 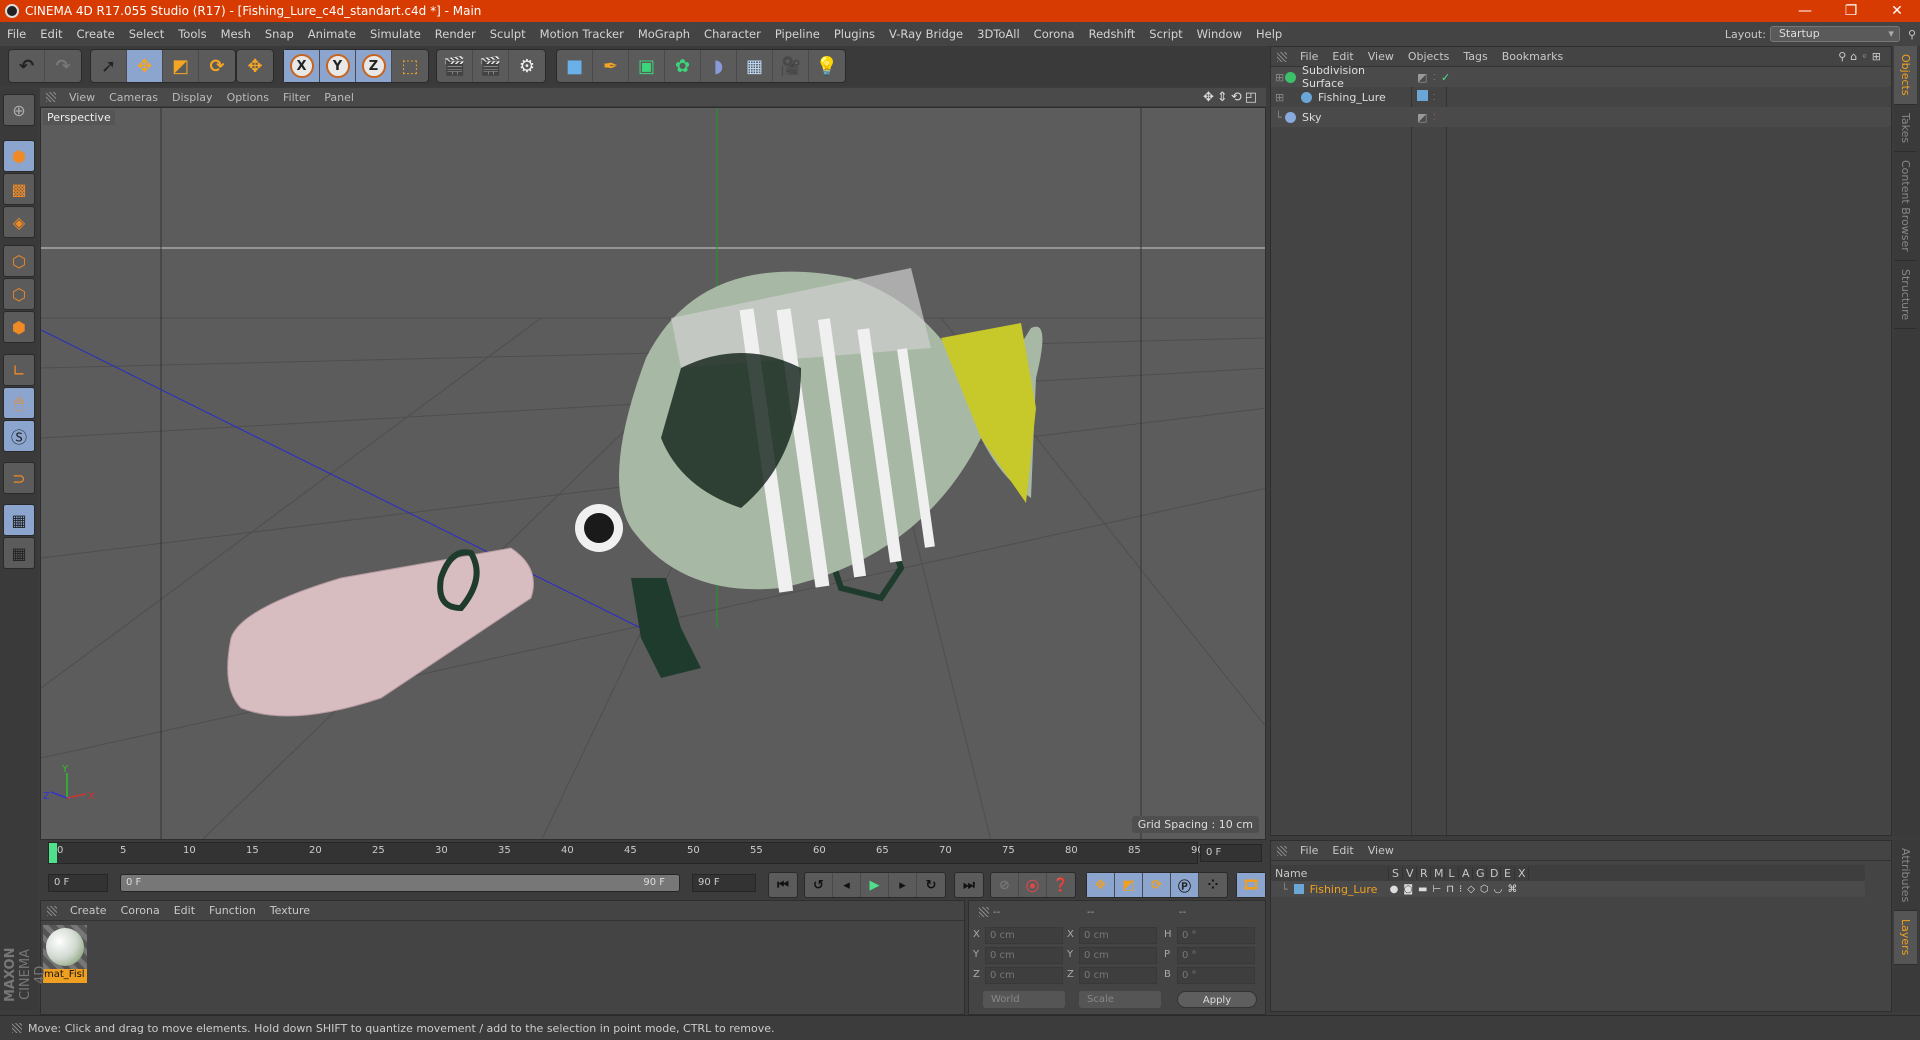 What do you see at coordinates (19, 110) in the screenshot?
I see `make-editable-icon: ⊕` at bounding box center [19, 110].